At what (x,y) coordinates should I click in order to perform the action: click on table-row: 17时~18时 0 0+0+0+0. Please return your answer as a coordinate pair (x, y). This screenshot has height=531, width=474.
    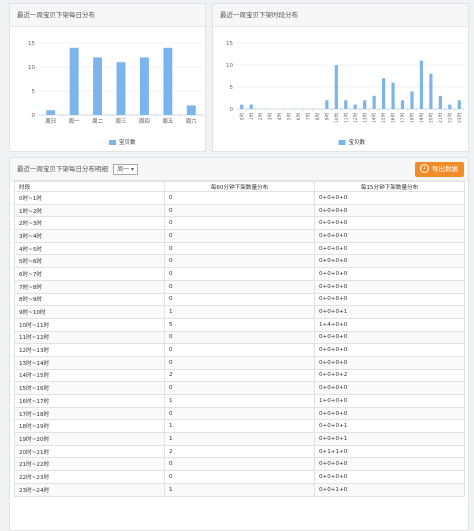
    Looking at the image, I should click on (239, 413).